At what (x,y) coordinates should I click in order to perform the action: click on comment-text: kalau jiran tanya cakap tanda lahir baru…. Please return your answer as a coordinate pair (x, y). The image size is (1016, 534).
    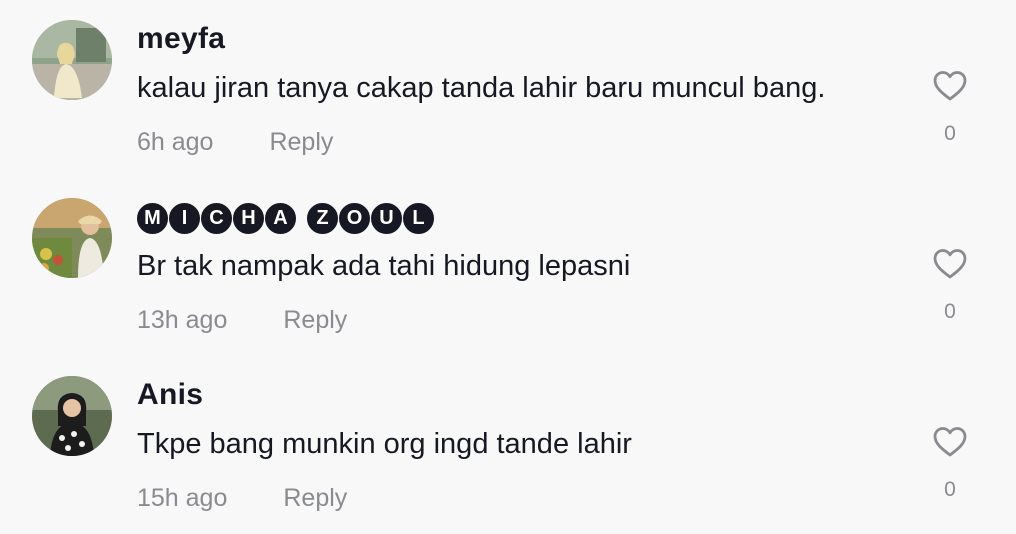
    Looking at the image, I should click on (481, 88).